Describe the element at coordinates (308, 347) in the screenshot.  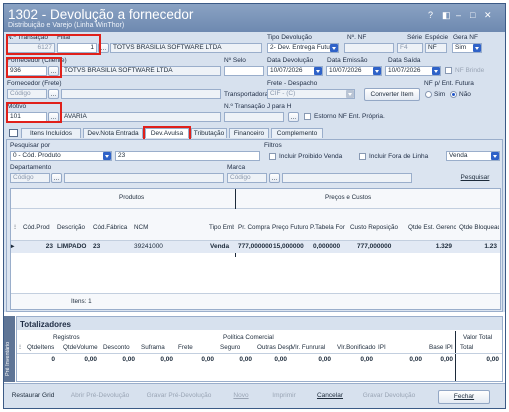
I see `tot-col-vlr-funrural: Vlr. Funrural` at that location.